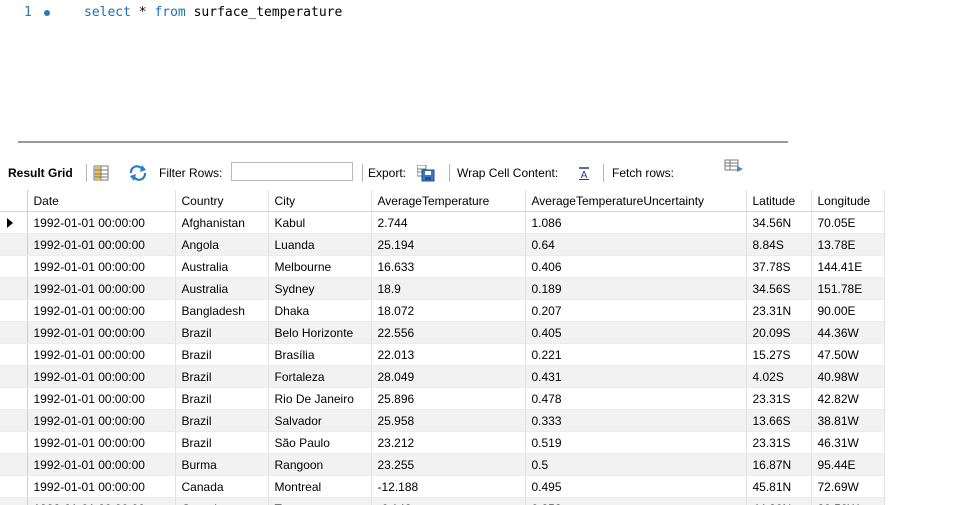  Describe the element at coordinates (779, 288) in the screenshot. I see `table-cell: 34.56S` at that location.